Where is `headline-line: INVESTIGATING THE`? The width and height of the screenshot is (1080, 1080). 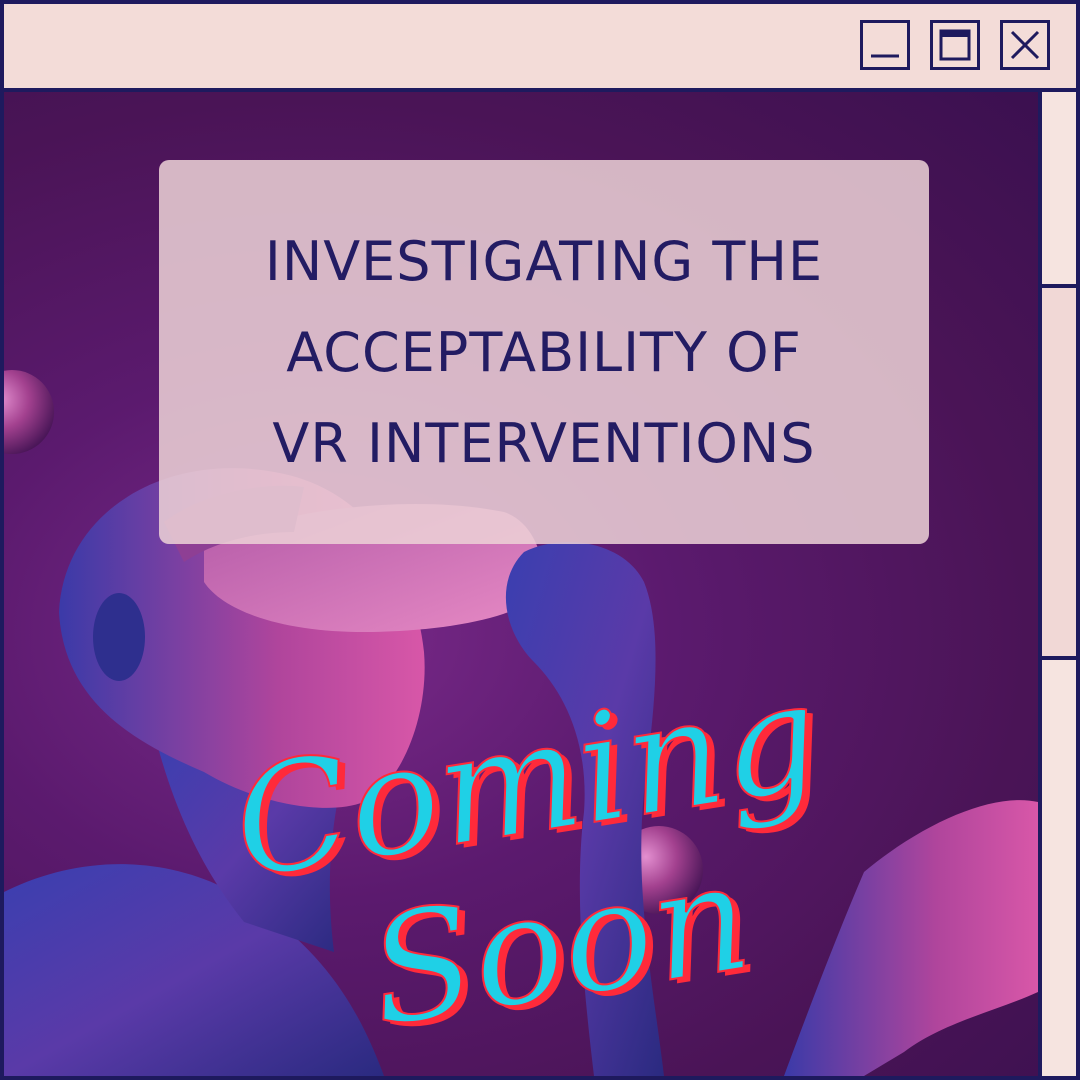 headline-line: INVESTIGATING THE is located at coordinates (544, 261).